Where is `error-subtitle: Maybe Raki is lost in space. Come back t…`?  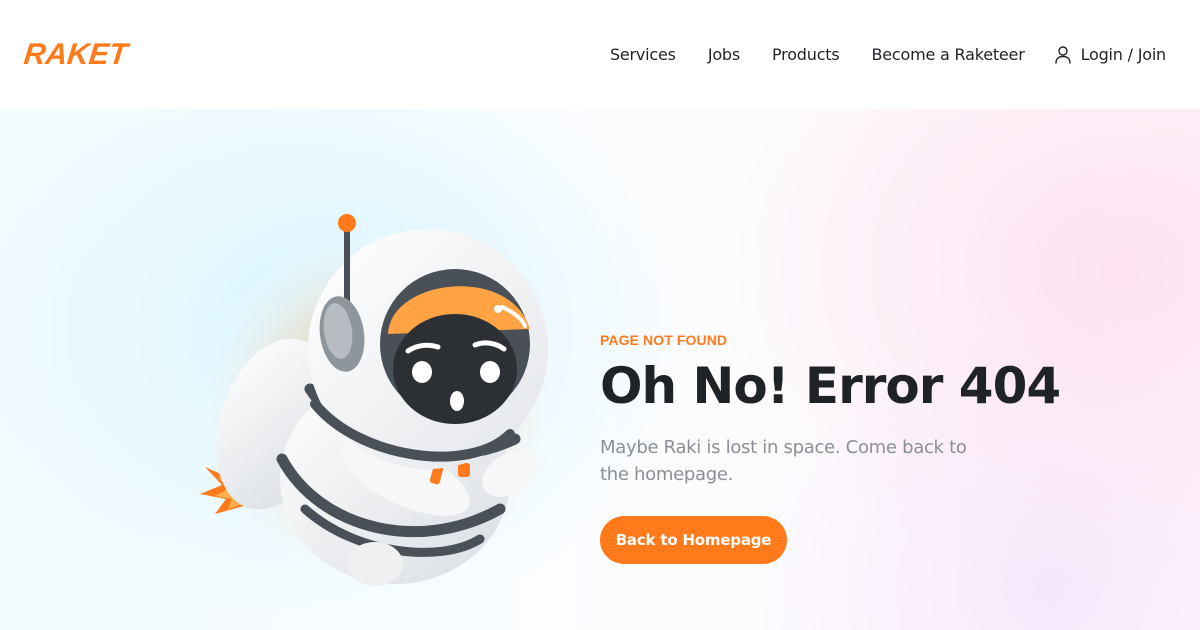 error-subtitle: Maybe Raki is lost in space. Come back t… is located at coordinates (783, 461).